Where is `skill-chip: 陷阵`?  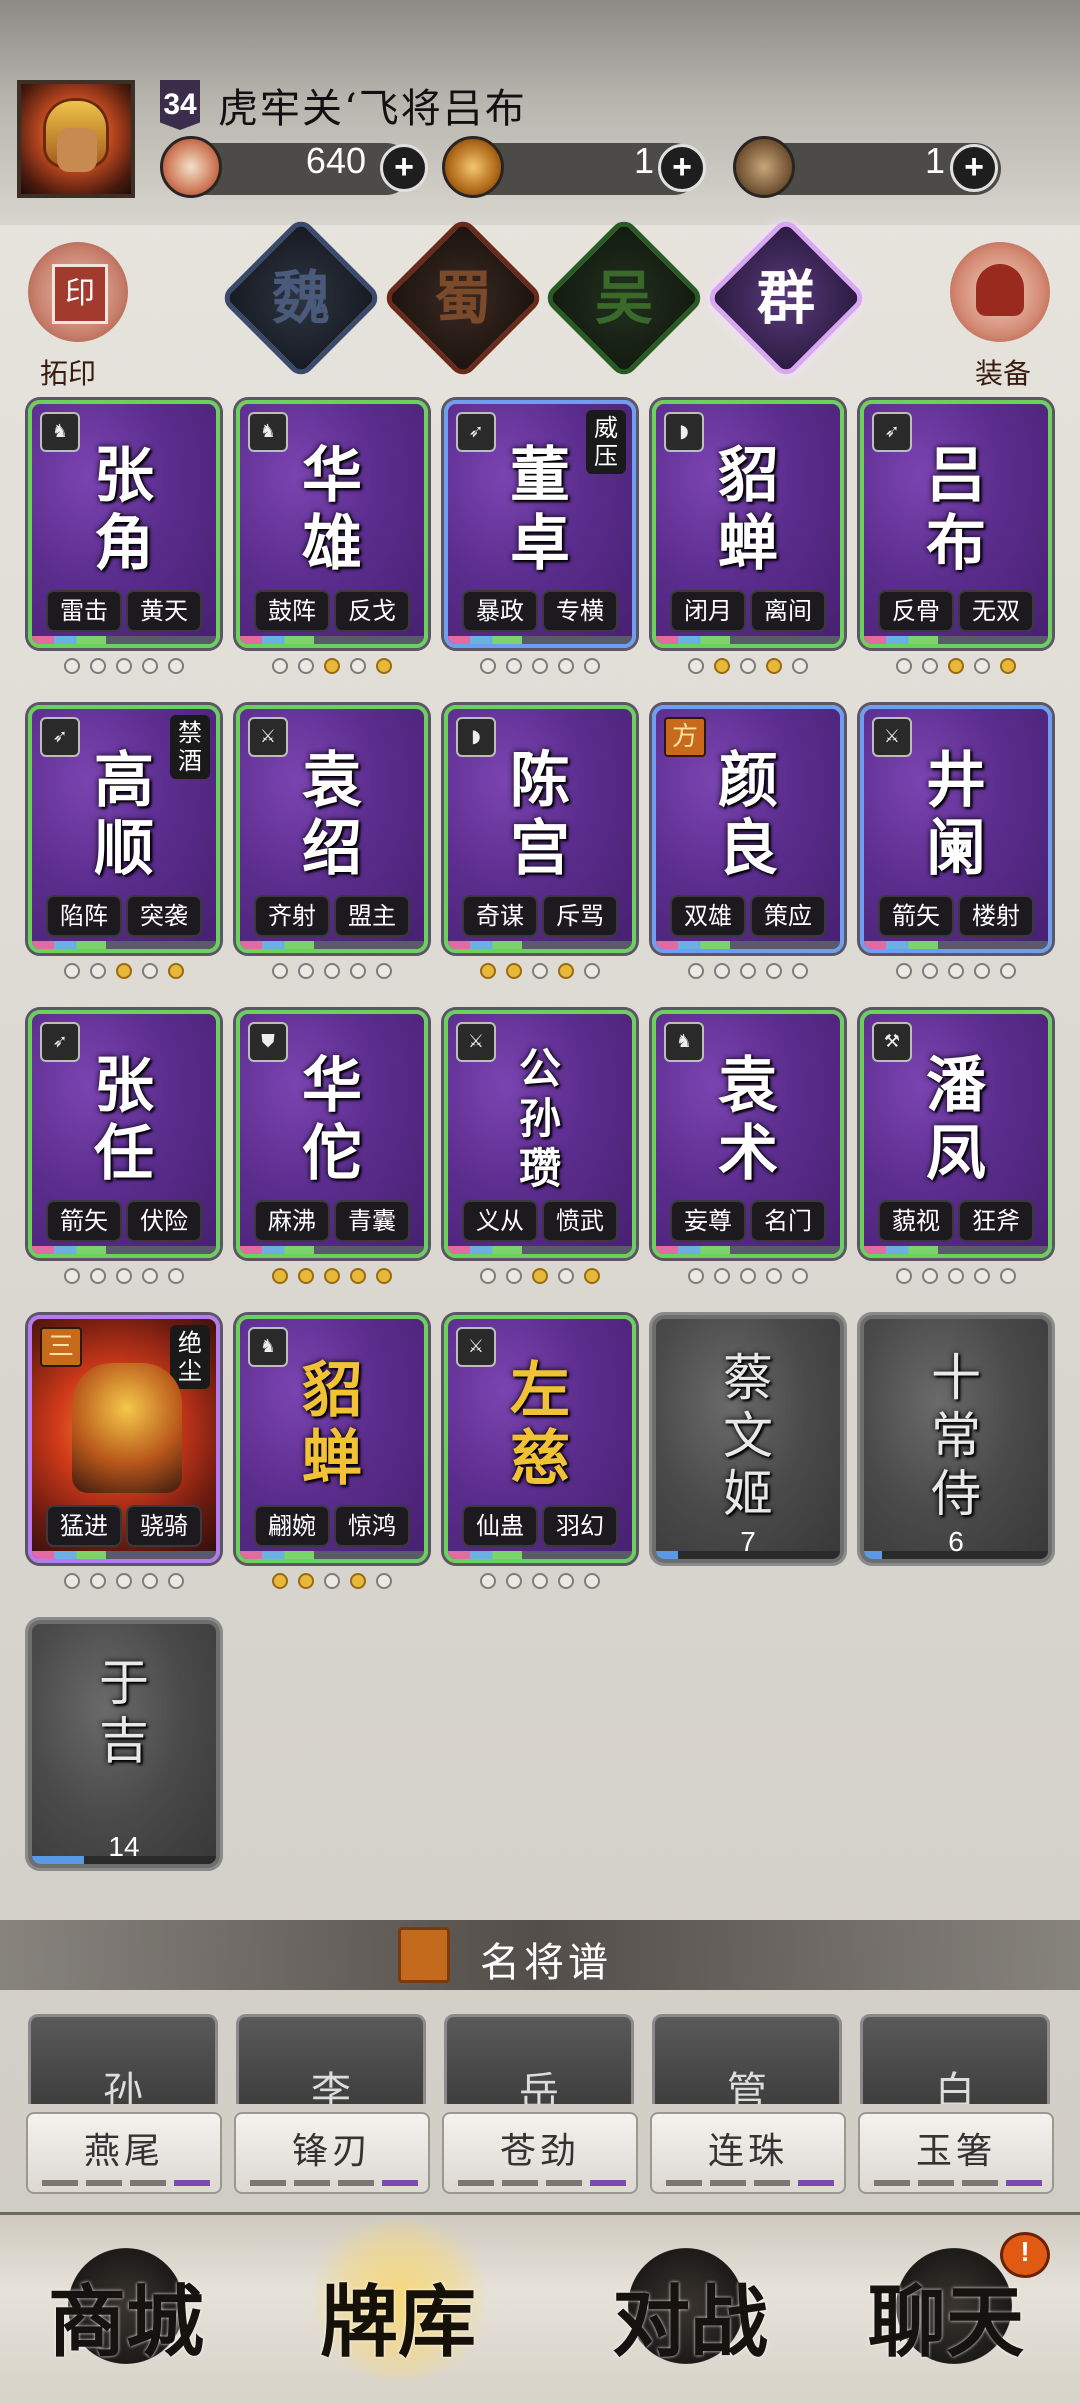
skill-chip: 陷阵 is located at coordinates (84, 916).